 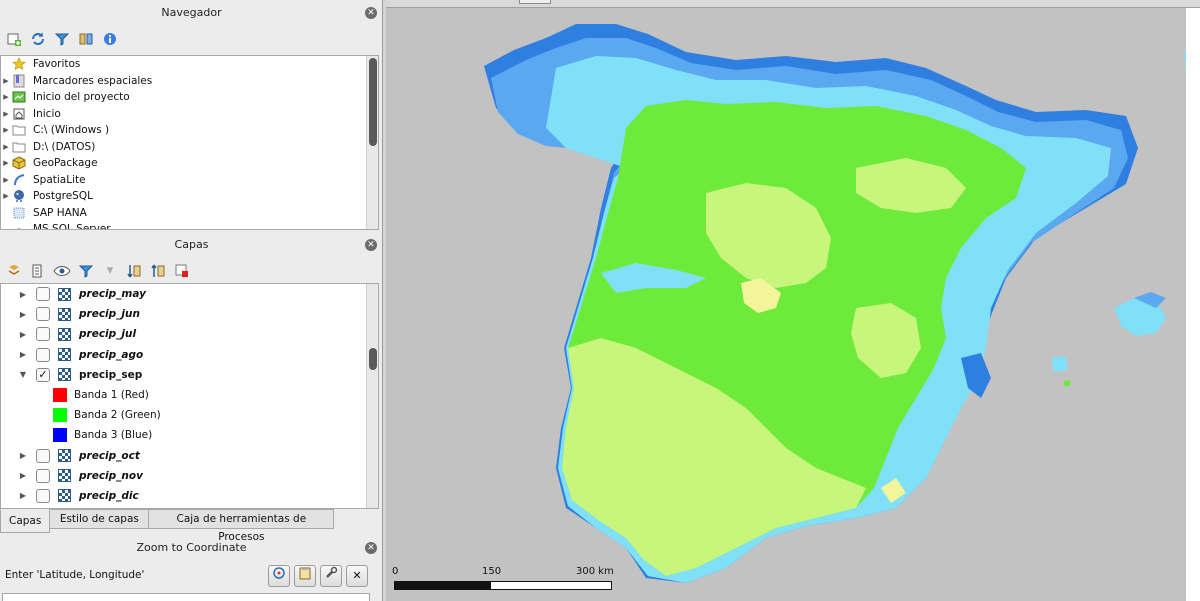 I want to click on visibility-eye-icon, so click(x=62, y=271).